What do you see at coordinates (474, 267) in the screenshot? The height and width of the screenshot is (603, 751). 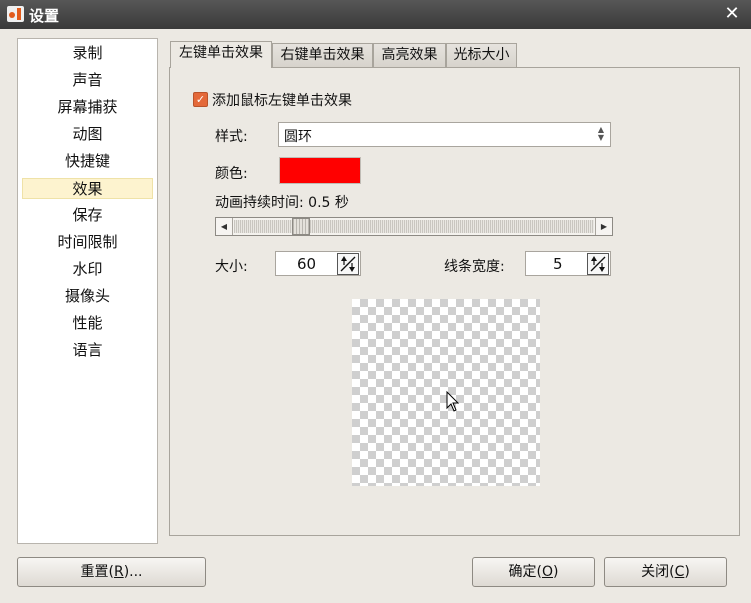 I see `line-width-label: 线条宽度:` at bounding box center [474, 267].